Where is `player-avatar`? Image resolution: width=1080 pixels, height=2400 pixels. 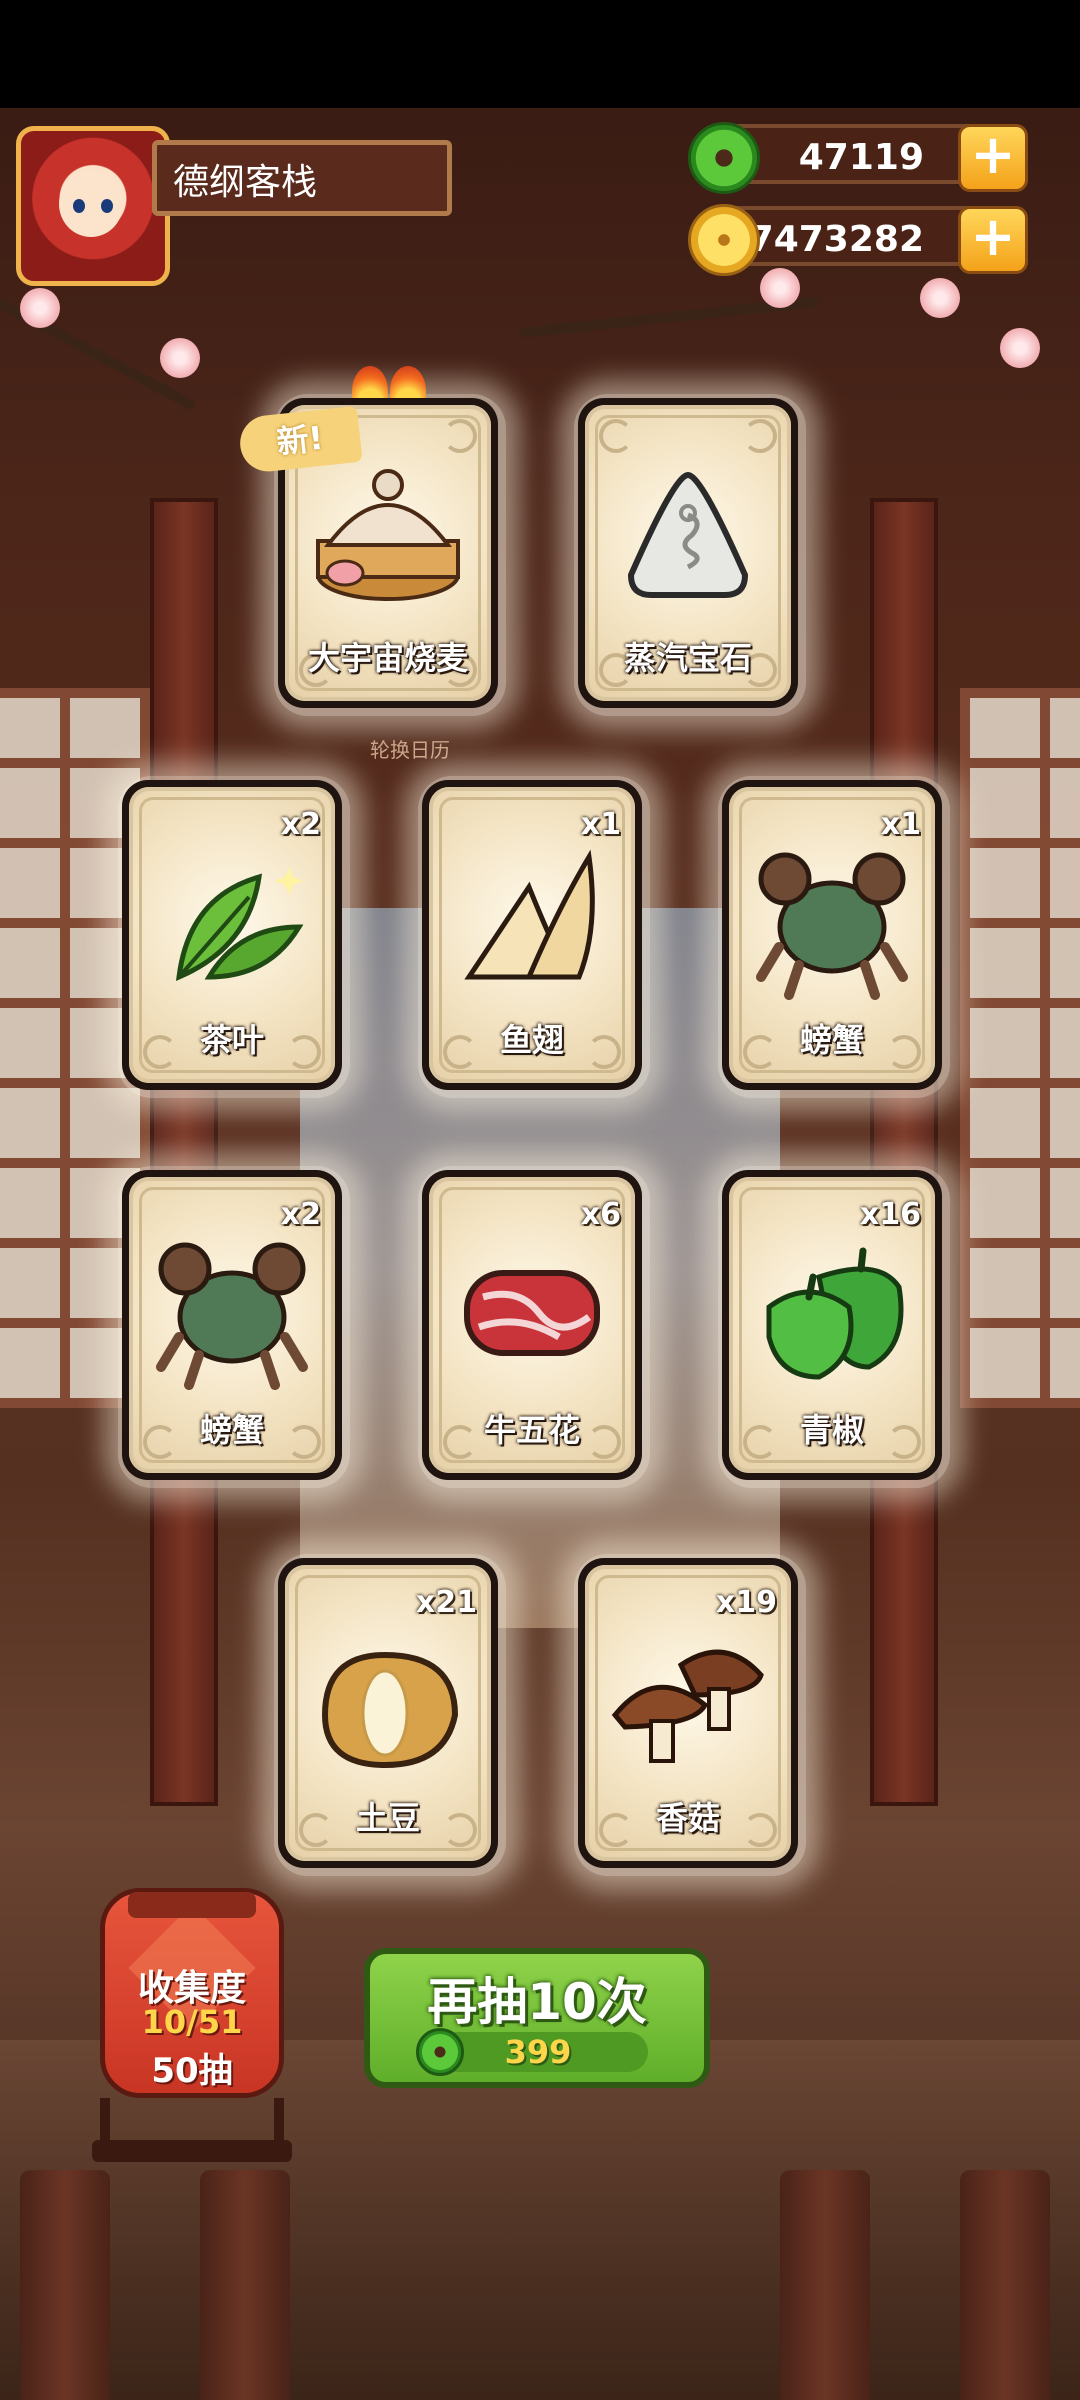 player-avatar is located at coordinates (93, 206).